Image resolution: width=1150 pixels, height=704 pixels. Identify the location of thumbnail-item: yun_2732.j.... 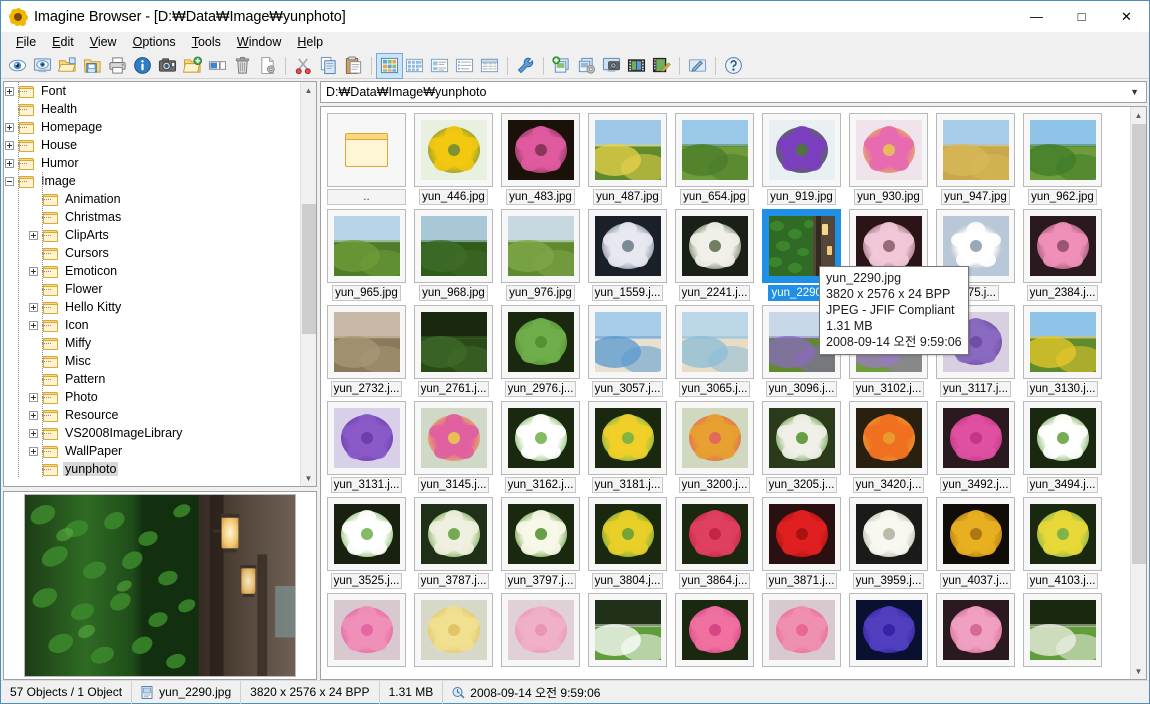
(366, 351).